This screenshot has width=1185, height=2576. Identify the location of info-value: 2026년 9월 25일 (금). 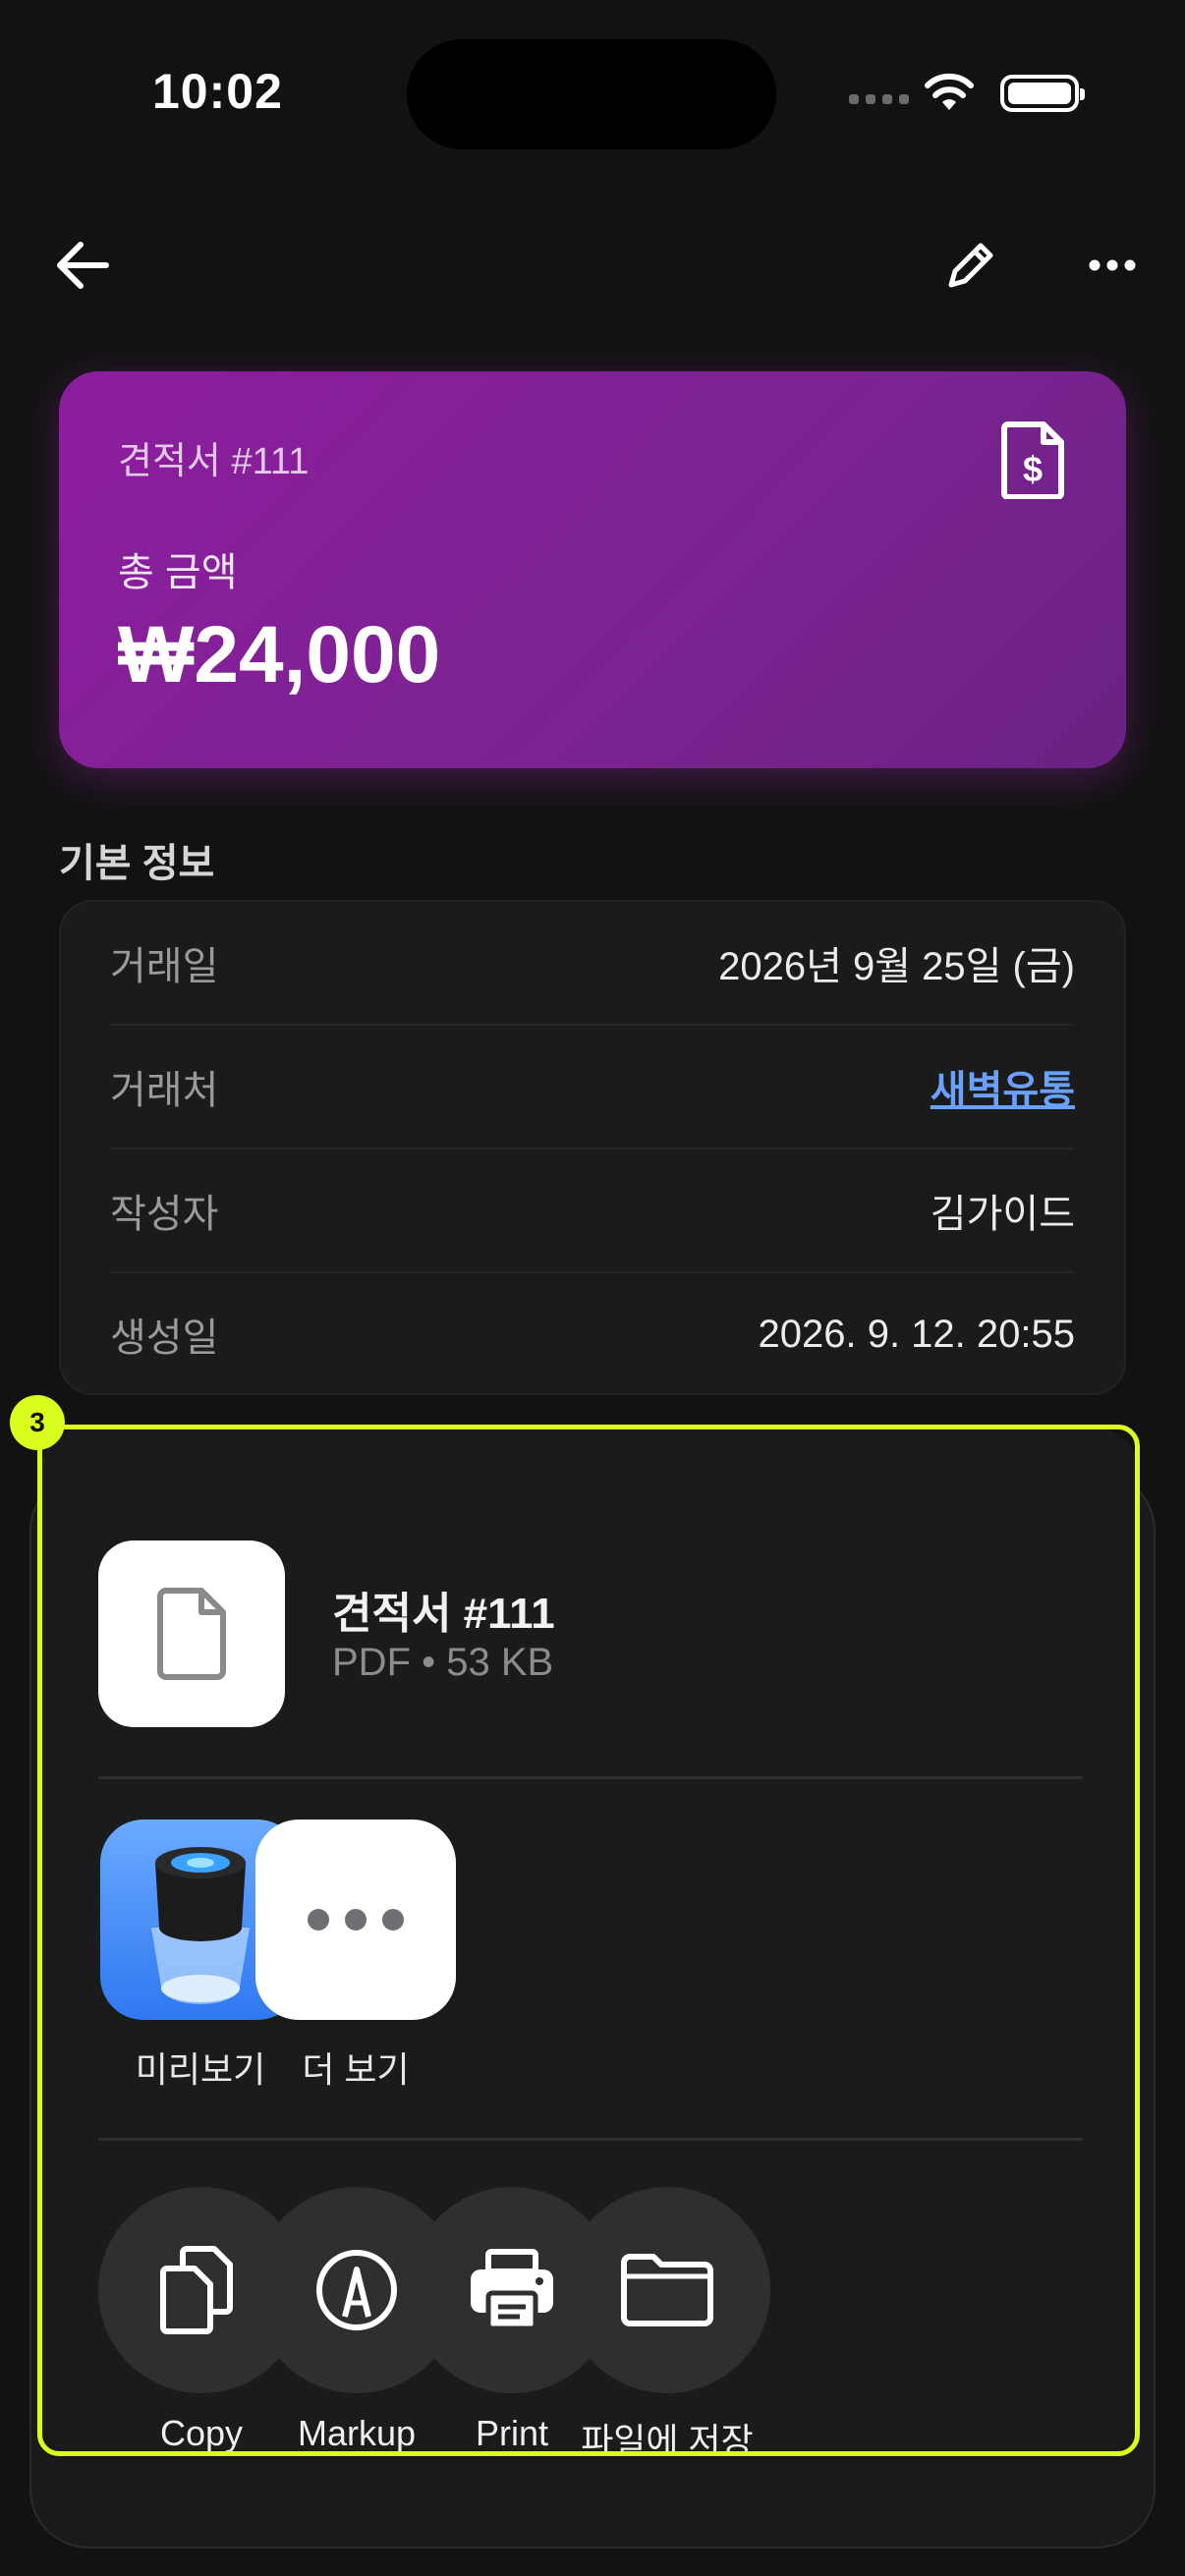
(897, 966).